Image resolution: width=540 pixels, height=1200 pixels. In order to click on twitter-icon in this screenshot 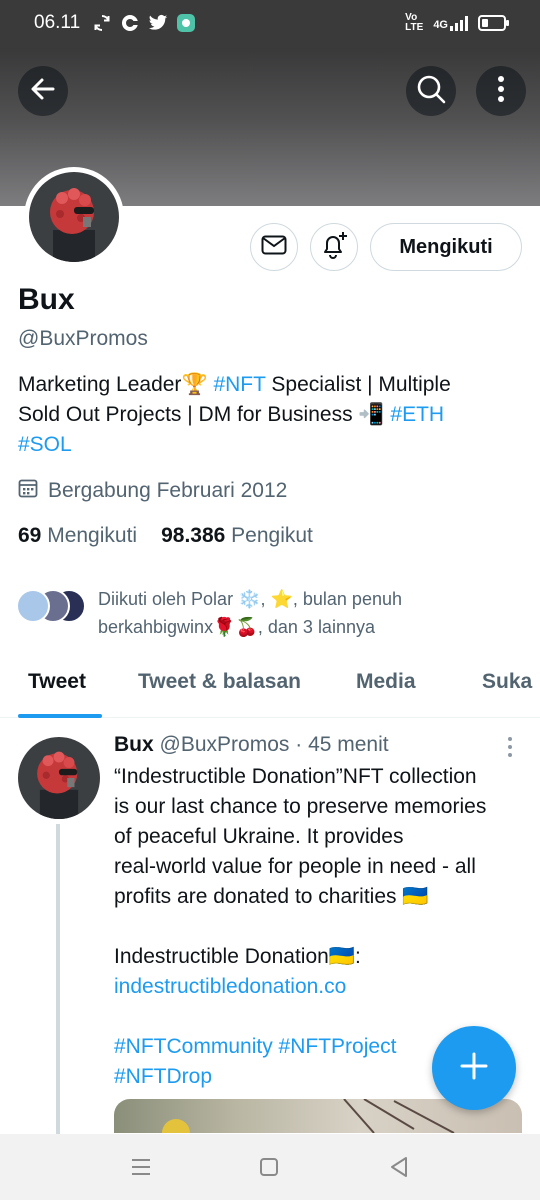, I will do `click(158, 23)`.